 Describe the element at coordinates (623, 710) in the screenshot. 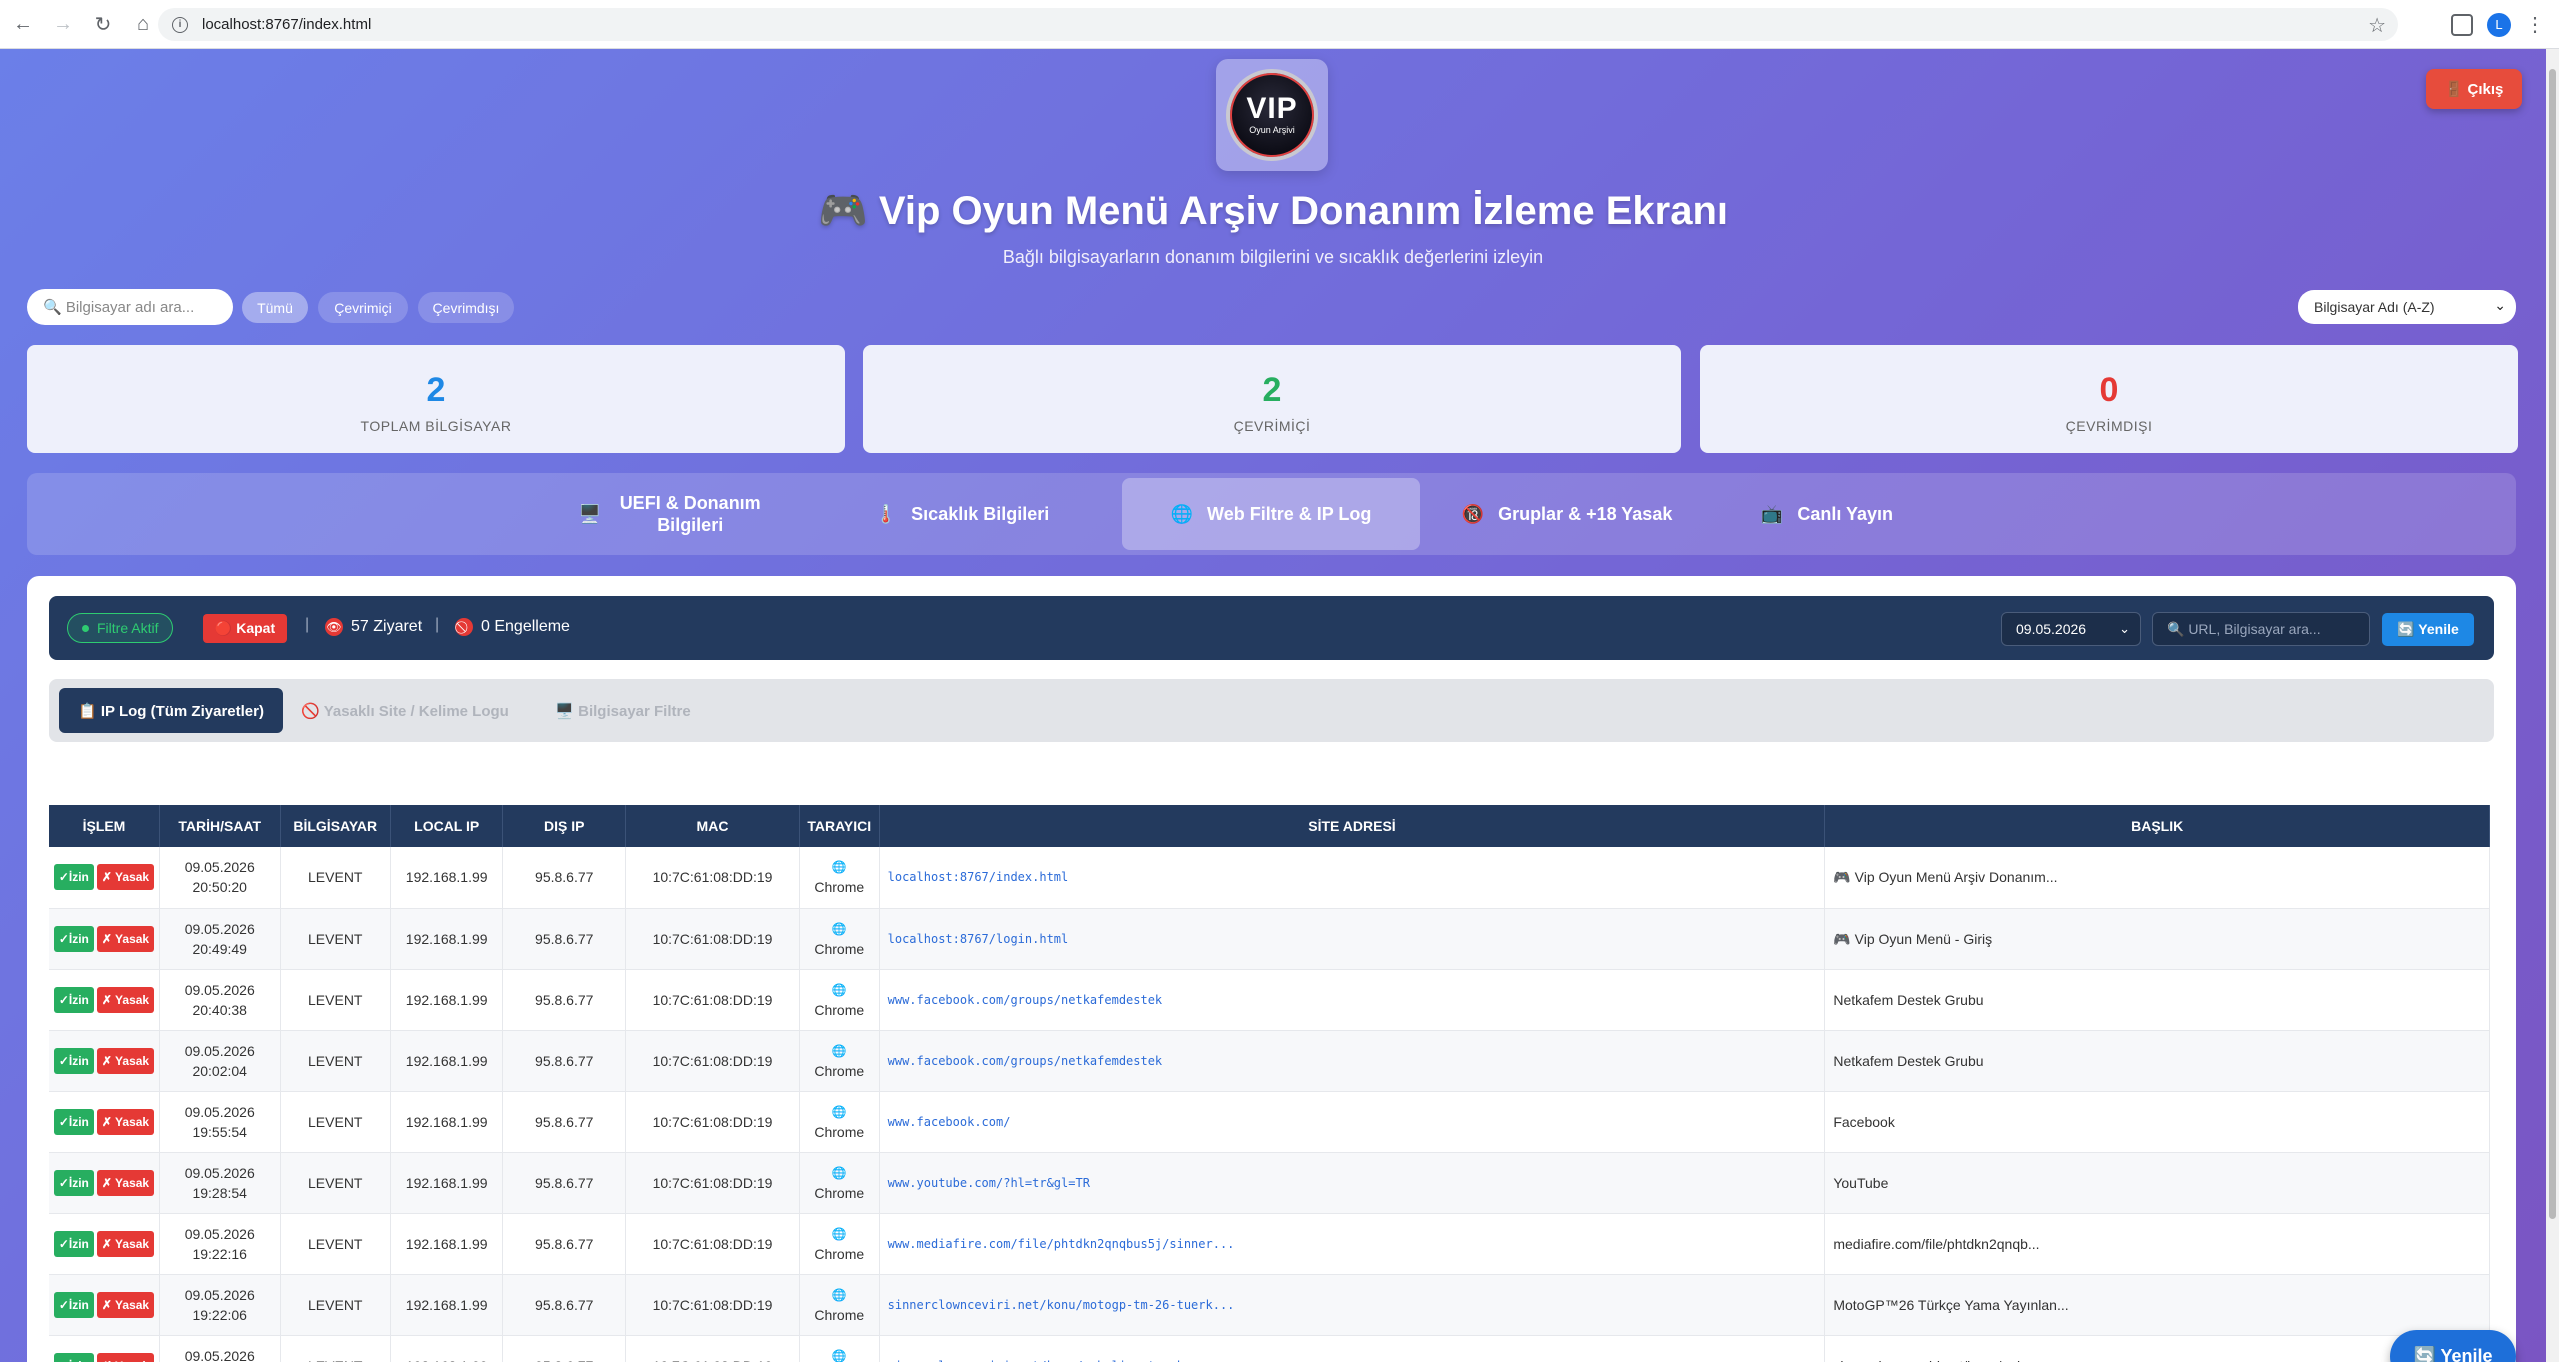

I see `subtab-computer-filter: 🖥️ Bilgisayar Filtre` at that location.